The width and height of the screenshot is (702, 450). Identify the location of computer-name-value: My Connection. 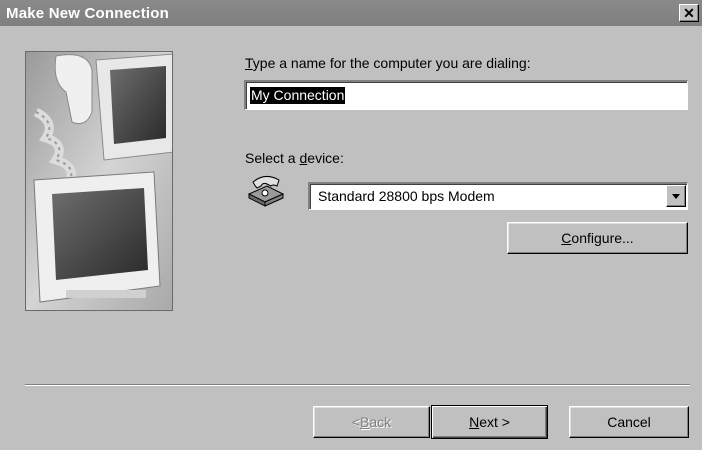
(298, 95).